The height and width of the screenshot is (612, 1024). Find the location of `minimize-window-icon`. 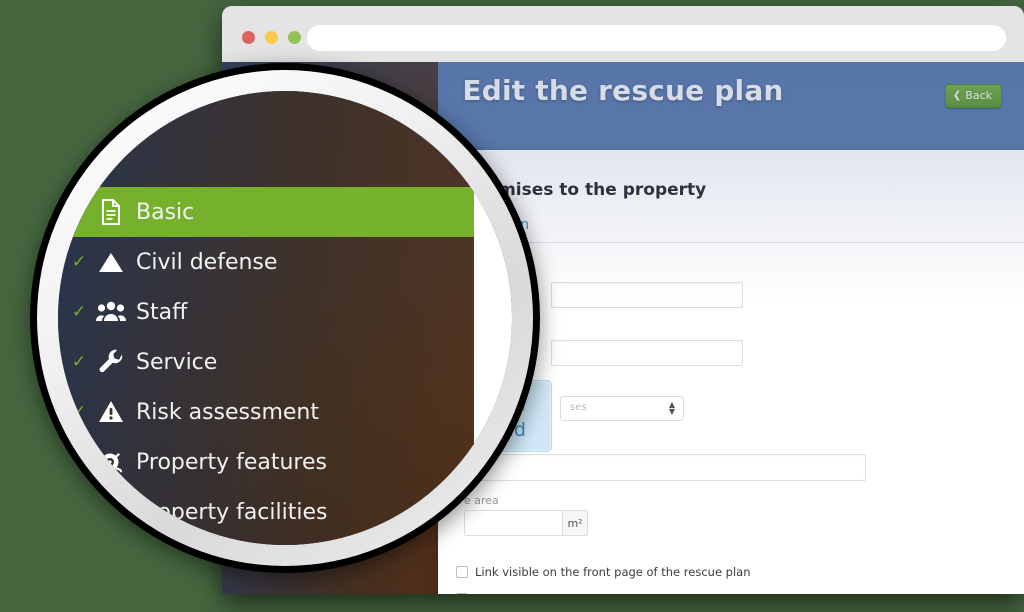

minimize-window-icon is located at coordinates (271, 37).